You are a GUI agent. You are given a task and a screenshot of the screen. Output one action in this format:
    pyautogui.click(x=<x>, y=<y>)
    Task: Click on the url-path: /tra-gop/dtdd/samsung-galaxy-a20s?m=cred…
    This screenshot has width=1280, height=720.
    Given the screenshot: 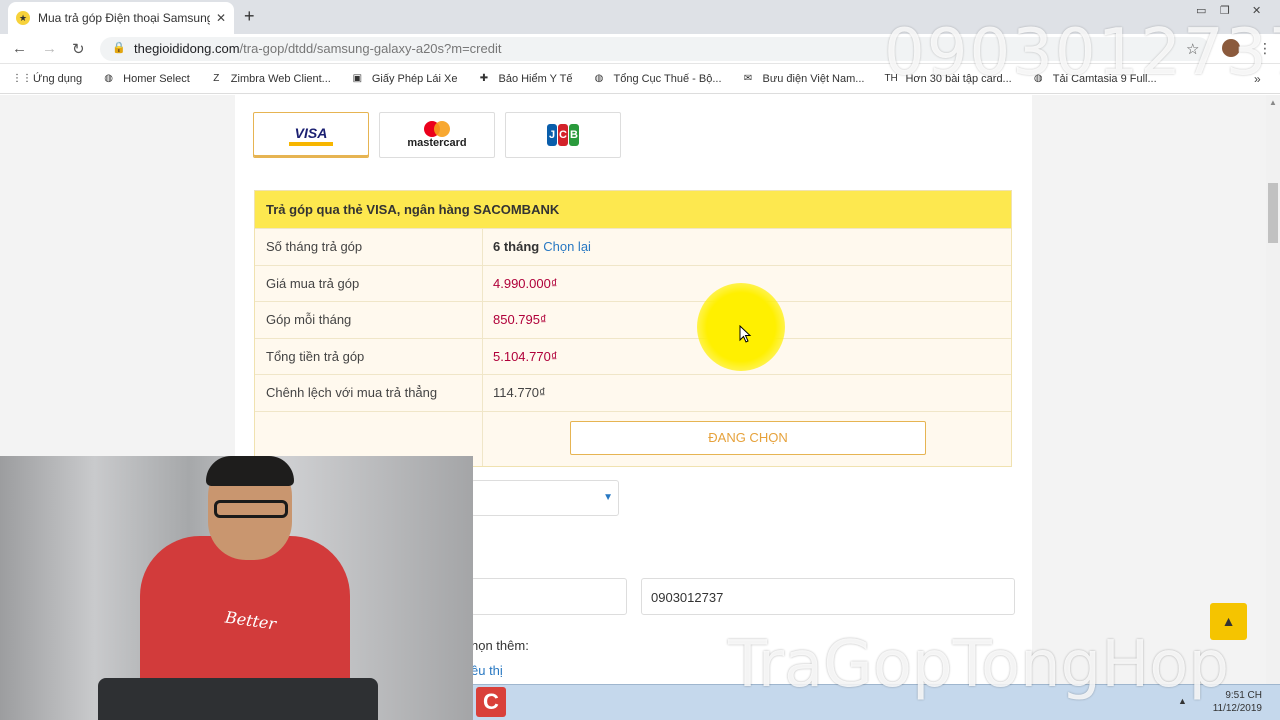 What is the action you would take?
    pyautogui.click(x=370, y=48)
    